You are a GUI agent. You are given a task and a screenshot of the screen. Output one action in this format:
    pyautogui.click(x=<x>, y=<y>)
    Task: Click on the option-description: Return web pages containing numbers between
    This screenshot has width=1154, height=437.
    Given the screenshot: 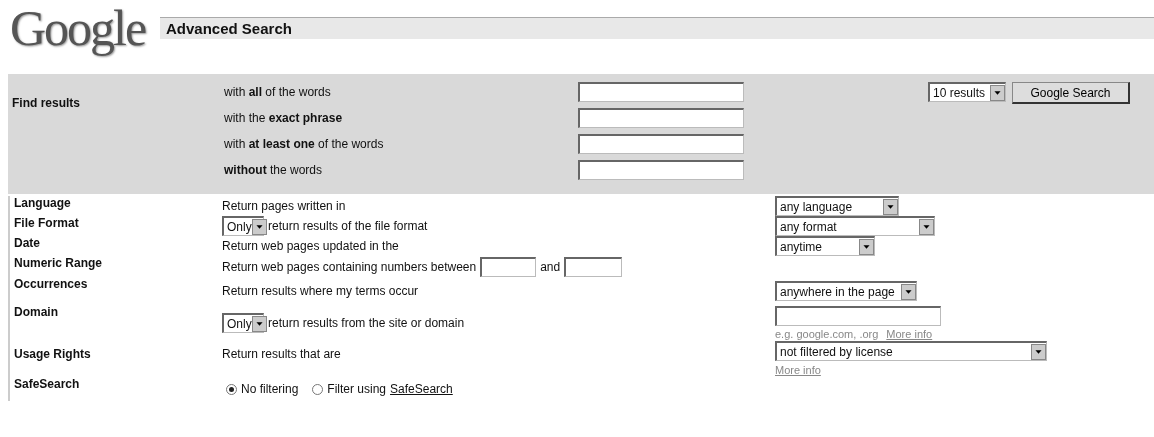 What is the action you would take?
    pyautogui.click(x=349, y=266)
    